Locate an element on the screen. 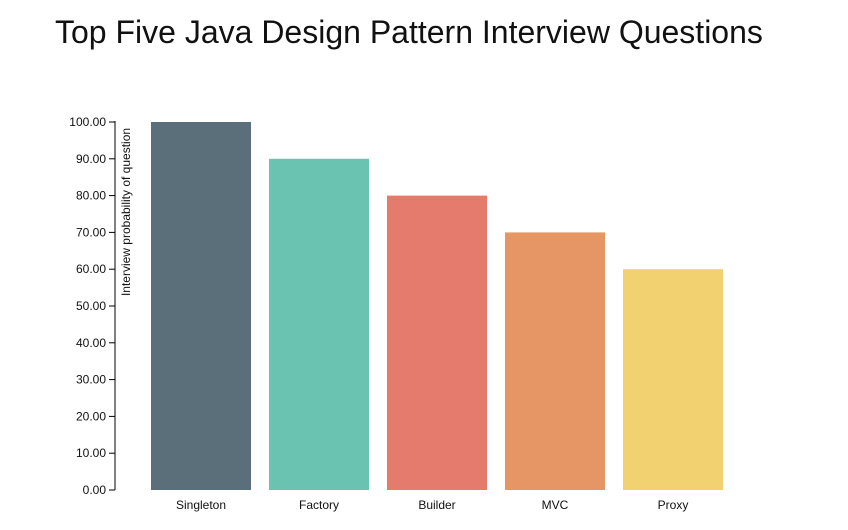  y-tick-label: 40.00 is located at coordinates (91, 343).